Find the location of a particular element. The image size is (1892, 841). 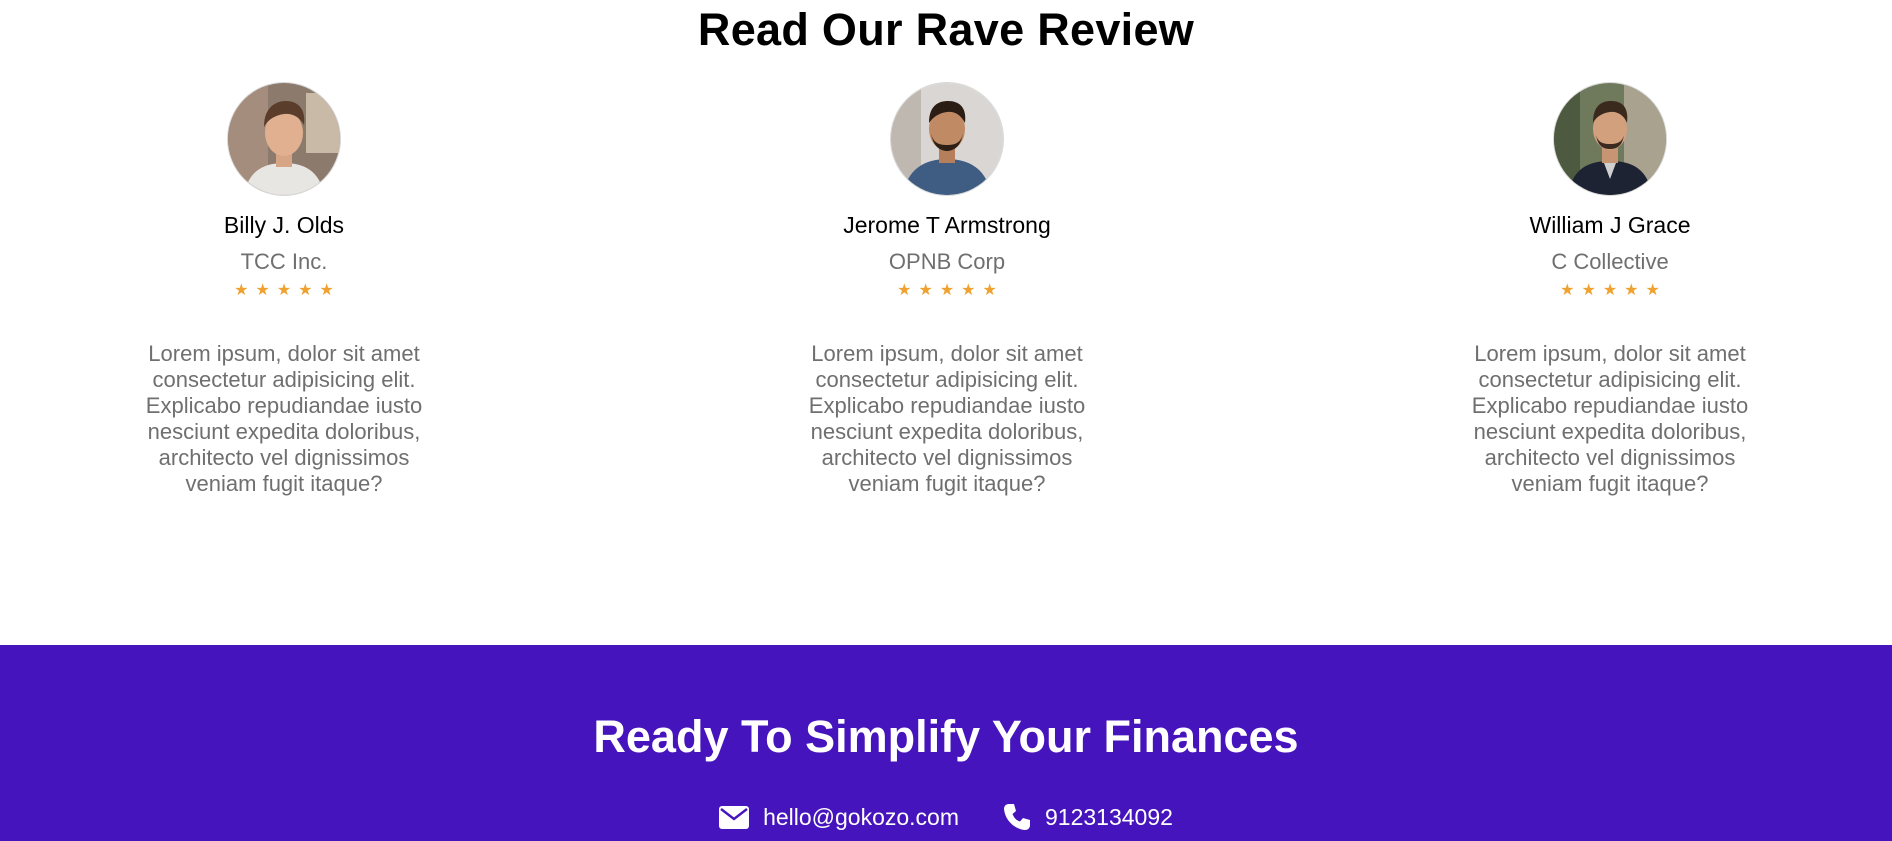

phone-icon is located at coordinates (1017, 817).